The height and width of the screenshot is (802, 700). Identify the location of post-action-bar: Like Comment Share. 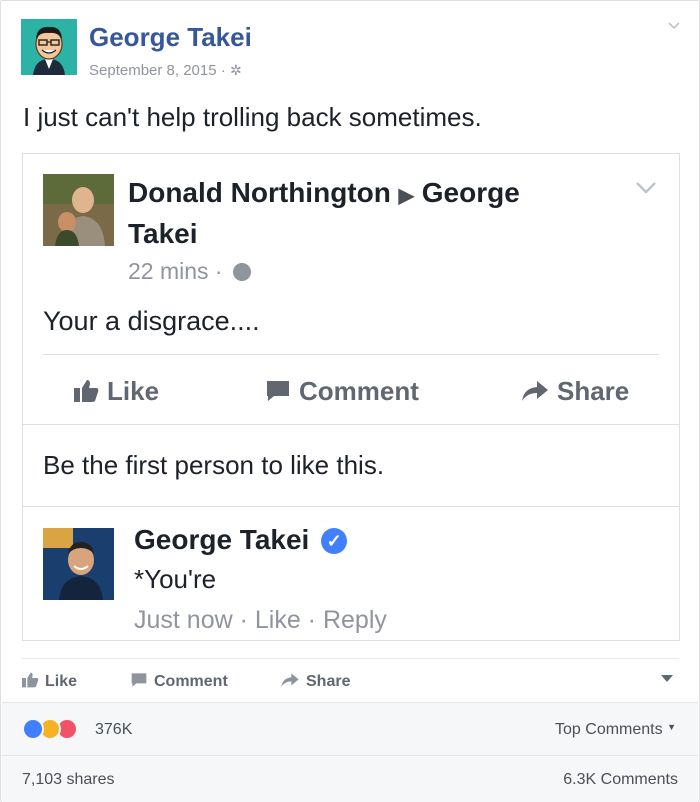
(350, 680).